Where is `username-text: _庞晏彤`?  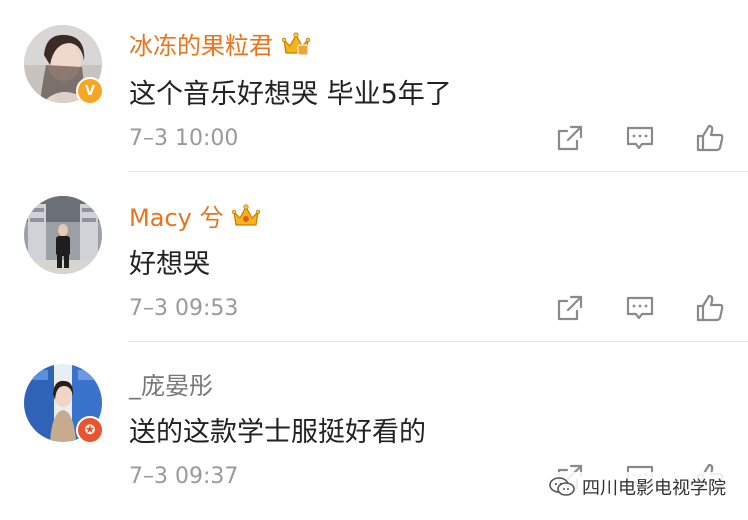 username-text: _庞晏彤 is located at coordinates (171, 383).